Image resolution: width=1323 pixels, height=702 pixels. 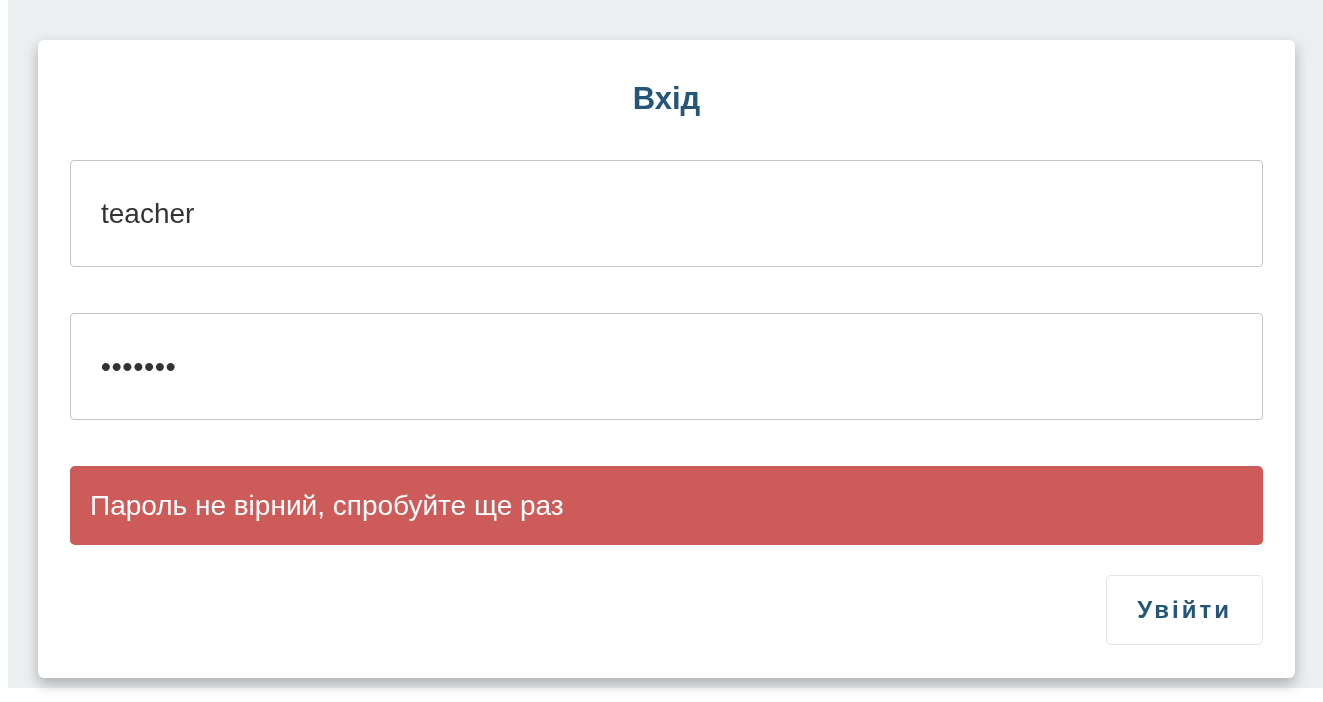 I want to click on password-field: •••••••, so click(x=666, y=367).